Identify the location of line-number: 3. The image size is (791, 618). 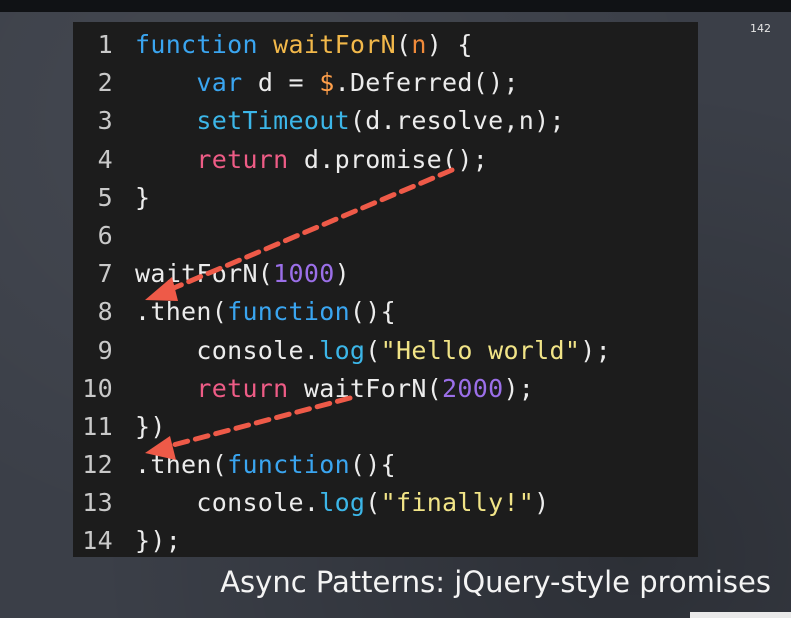
(105, 121).